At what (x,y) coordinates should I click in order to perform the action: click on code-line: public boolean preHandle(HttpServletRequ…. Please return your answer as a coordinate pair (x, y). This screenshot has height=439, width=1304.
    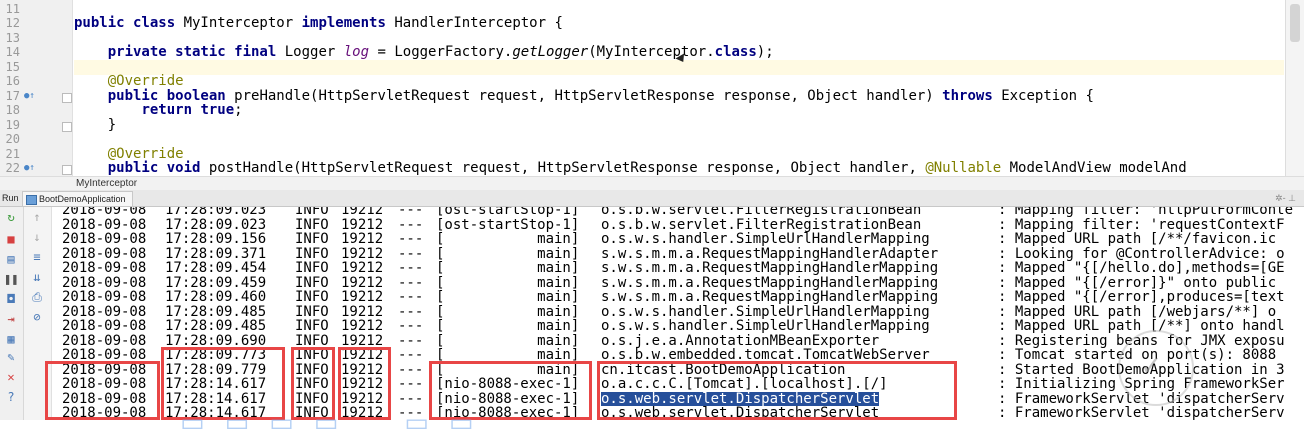
    Looking at the image, I should click on (600, 96).